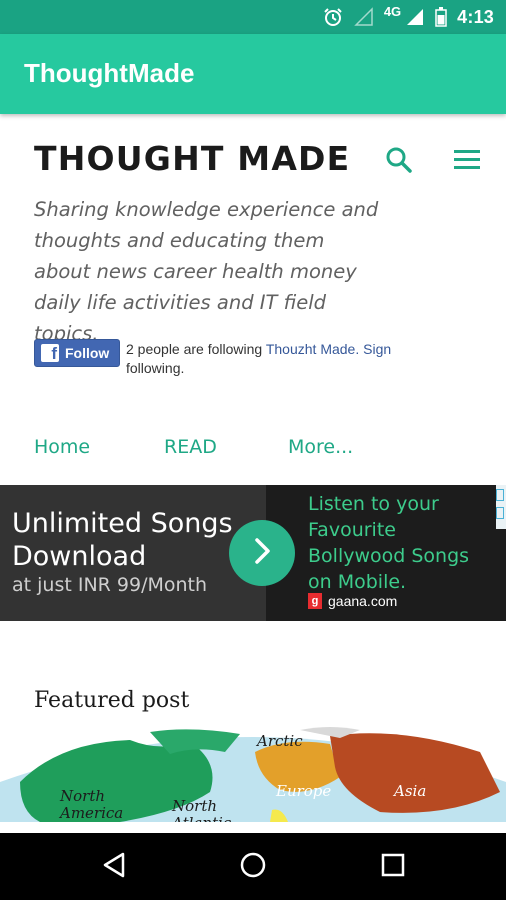 Image resolution: width=506 pixels, height=900 pixels. I want to click on search-button, so click(399, 160).